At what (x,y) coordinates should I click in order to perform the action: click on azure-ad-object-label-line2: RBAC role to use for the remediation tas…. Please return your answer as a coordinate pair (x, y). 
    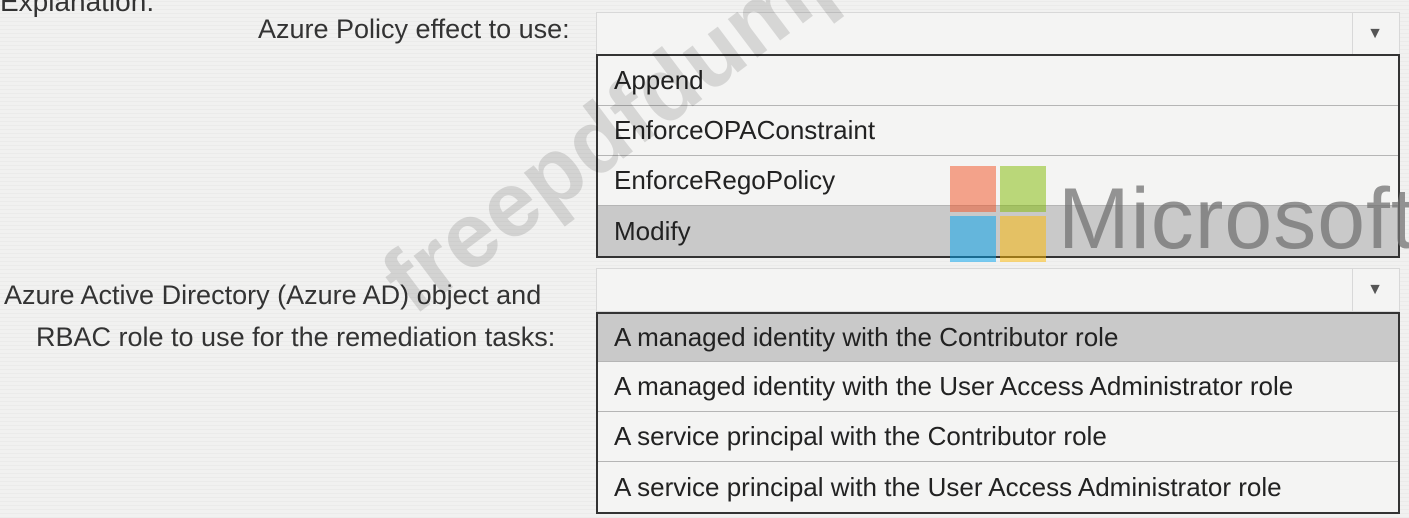
    Looking at the image, I should click on (296, 337).